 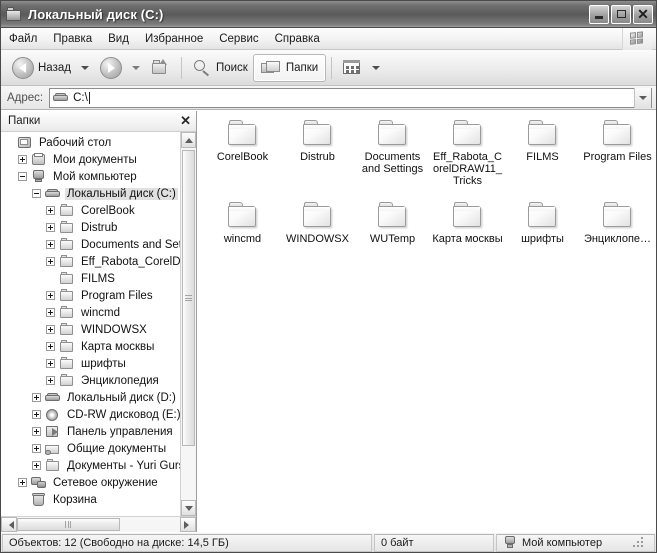 What do you see at coordinates (297, 39) in the screenshot?
I see `menu-help: Справка` at bounding box center [297, 39].